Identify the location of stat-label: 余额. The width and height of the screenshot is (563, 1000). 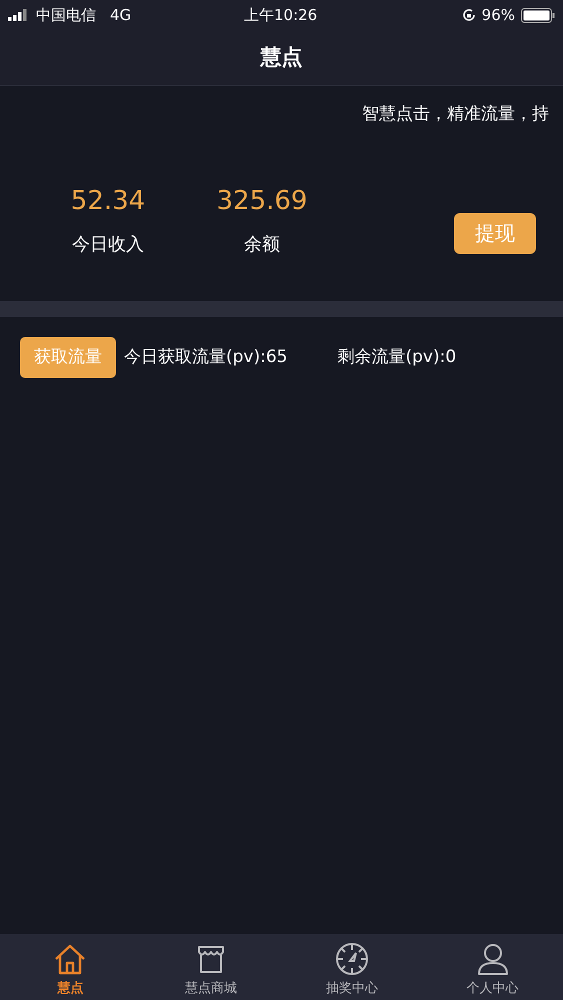
(262, 244).